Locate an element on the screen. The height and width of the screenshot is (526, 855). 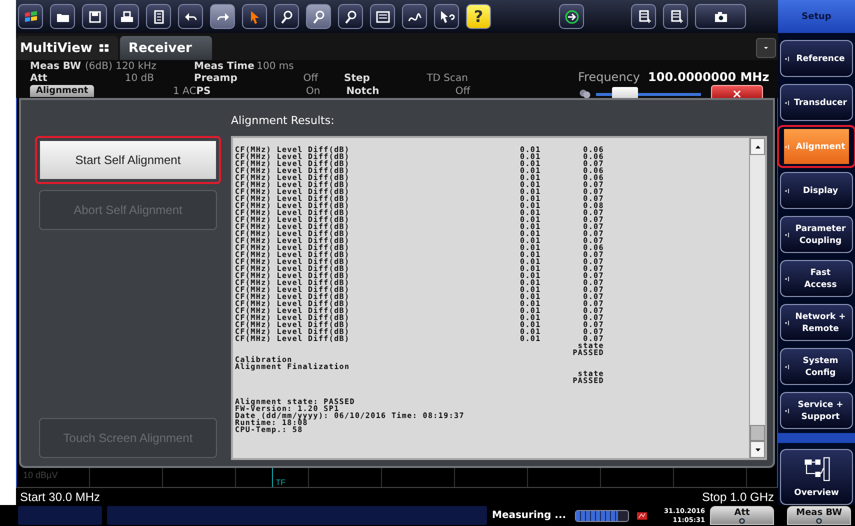
alignment-button: Start Self Alignment is located at coordinates (128, 160).